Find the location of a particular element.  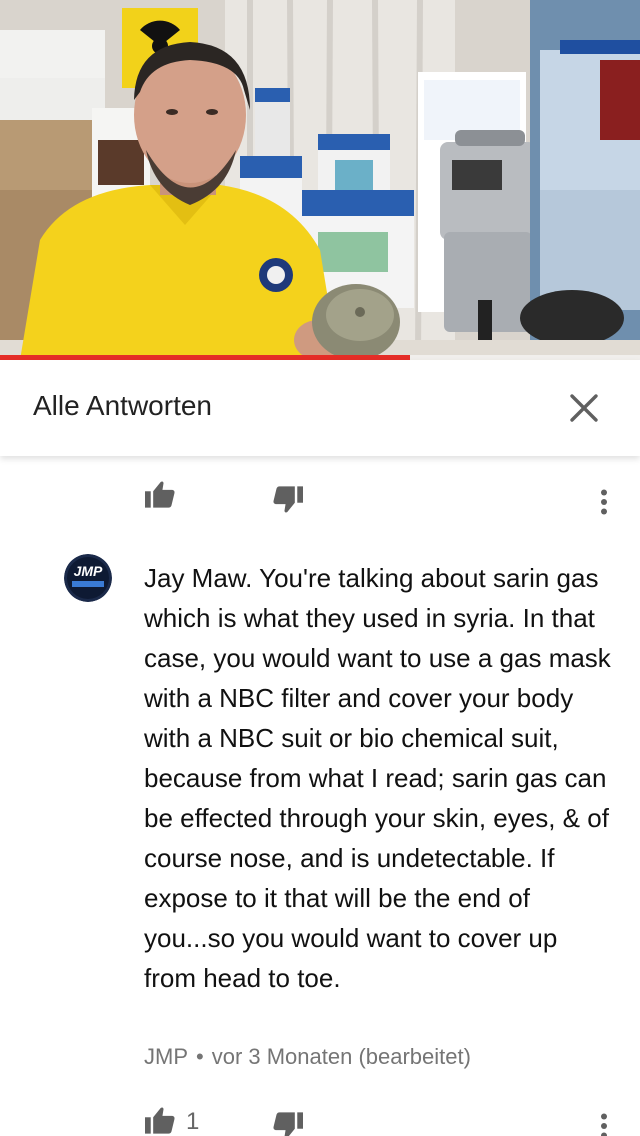

previous-comment-actions is located at coordinates (320, 496).